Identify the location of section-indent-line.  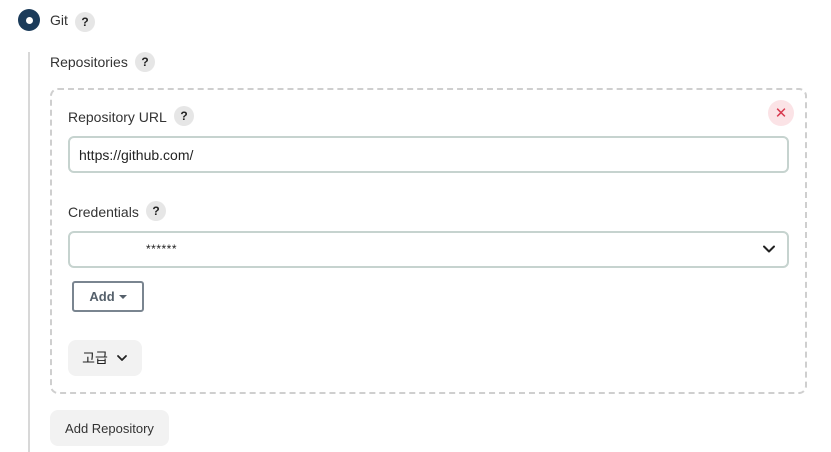
(29, 252).